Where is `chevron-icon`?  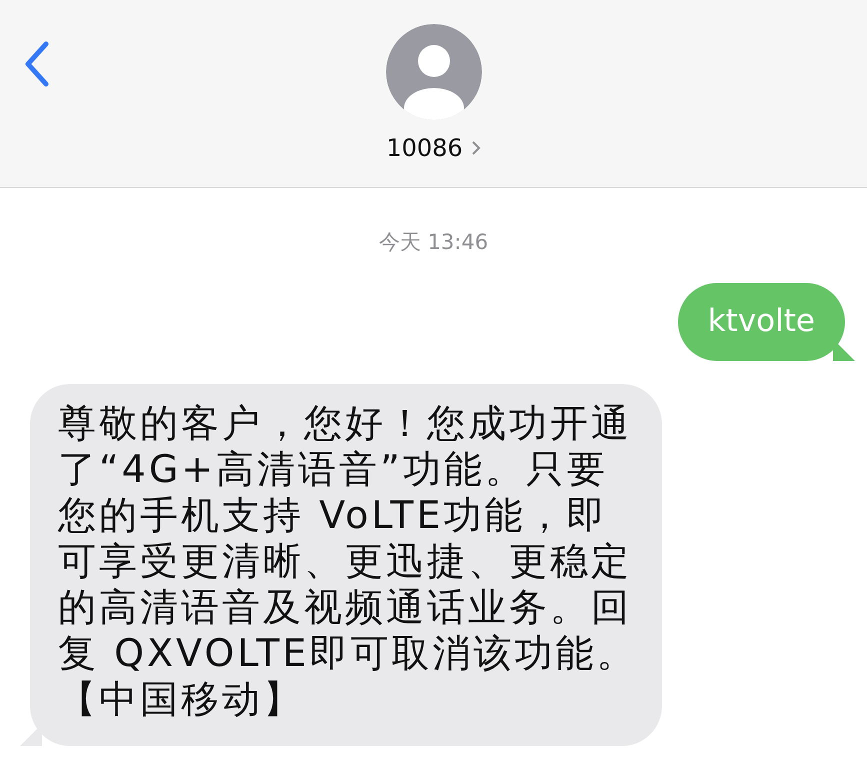 chevron-icon is located at coordinates (475, 148).